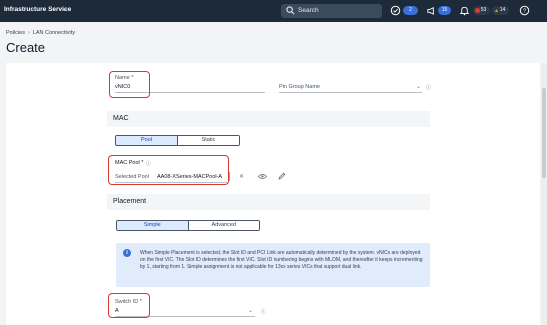  I want to click on app-switcher-chevron-icon: ⌄, so click(65, 9).